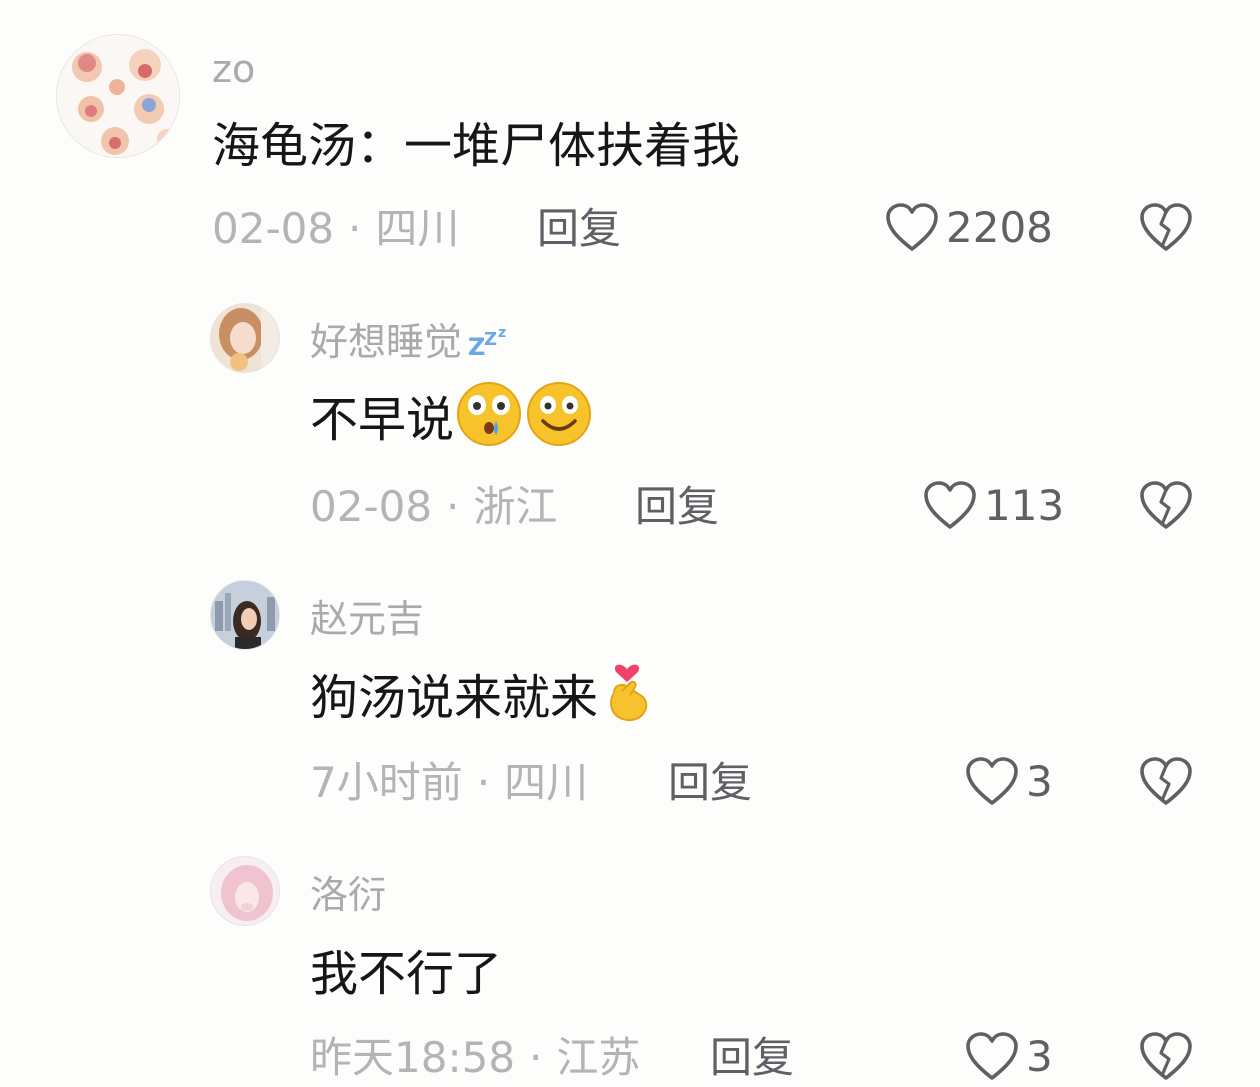 Image resolution: width=1260 pixels, height=1087 pixels. Describe the element at coordinates (406, 974) in the screenshot. I see `comment-text: 我不行了` at that location.